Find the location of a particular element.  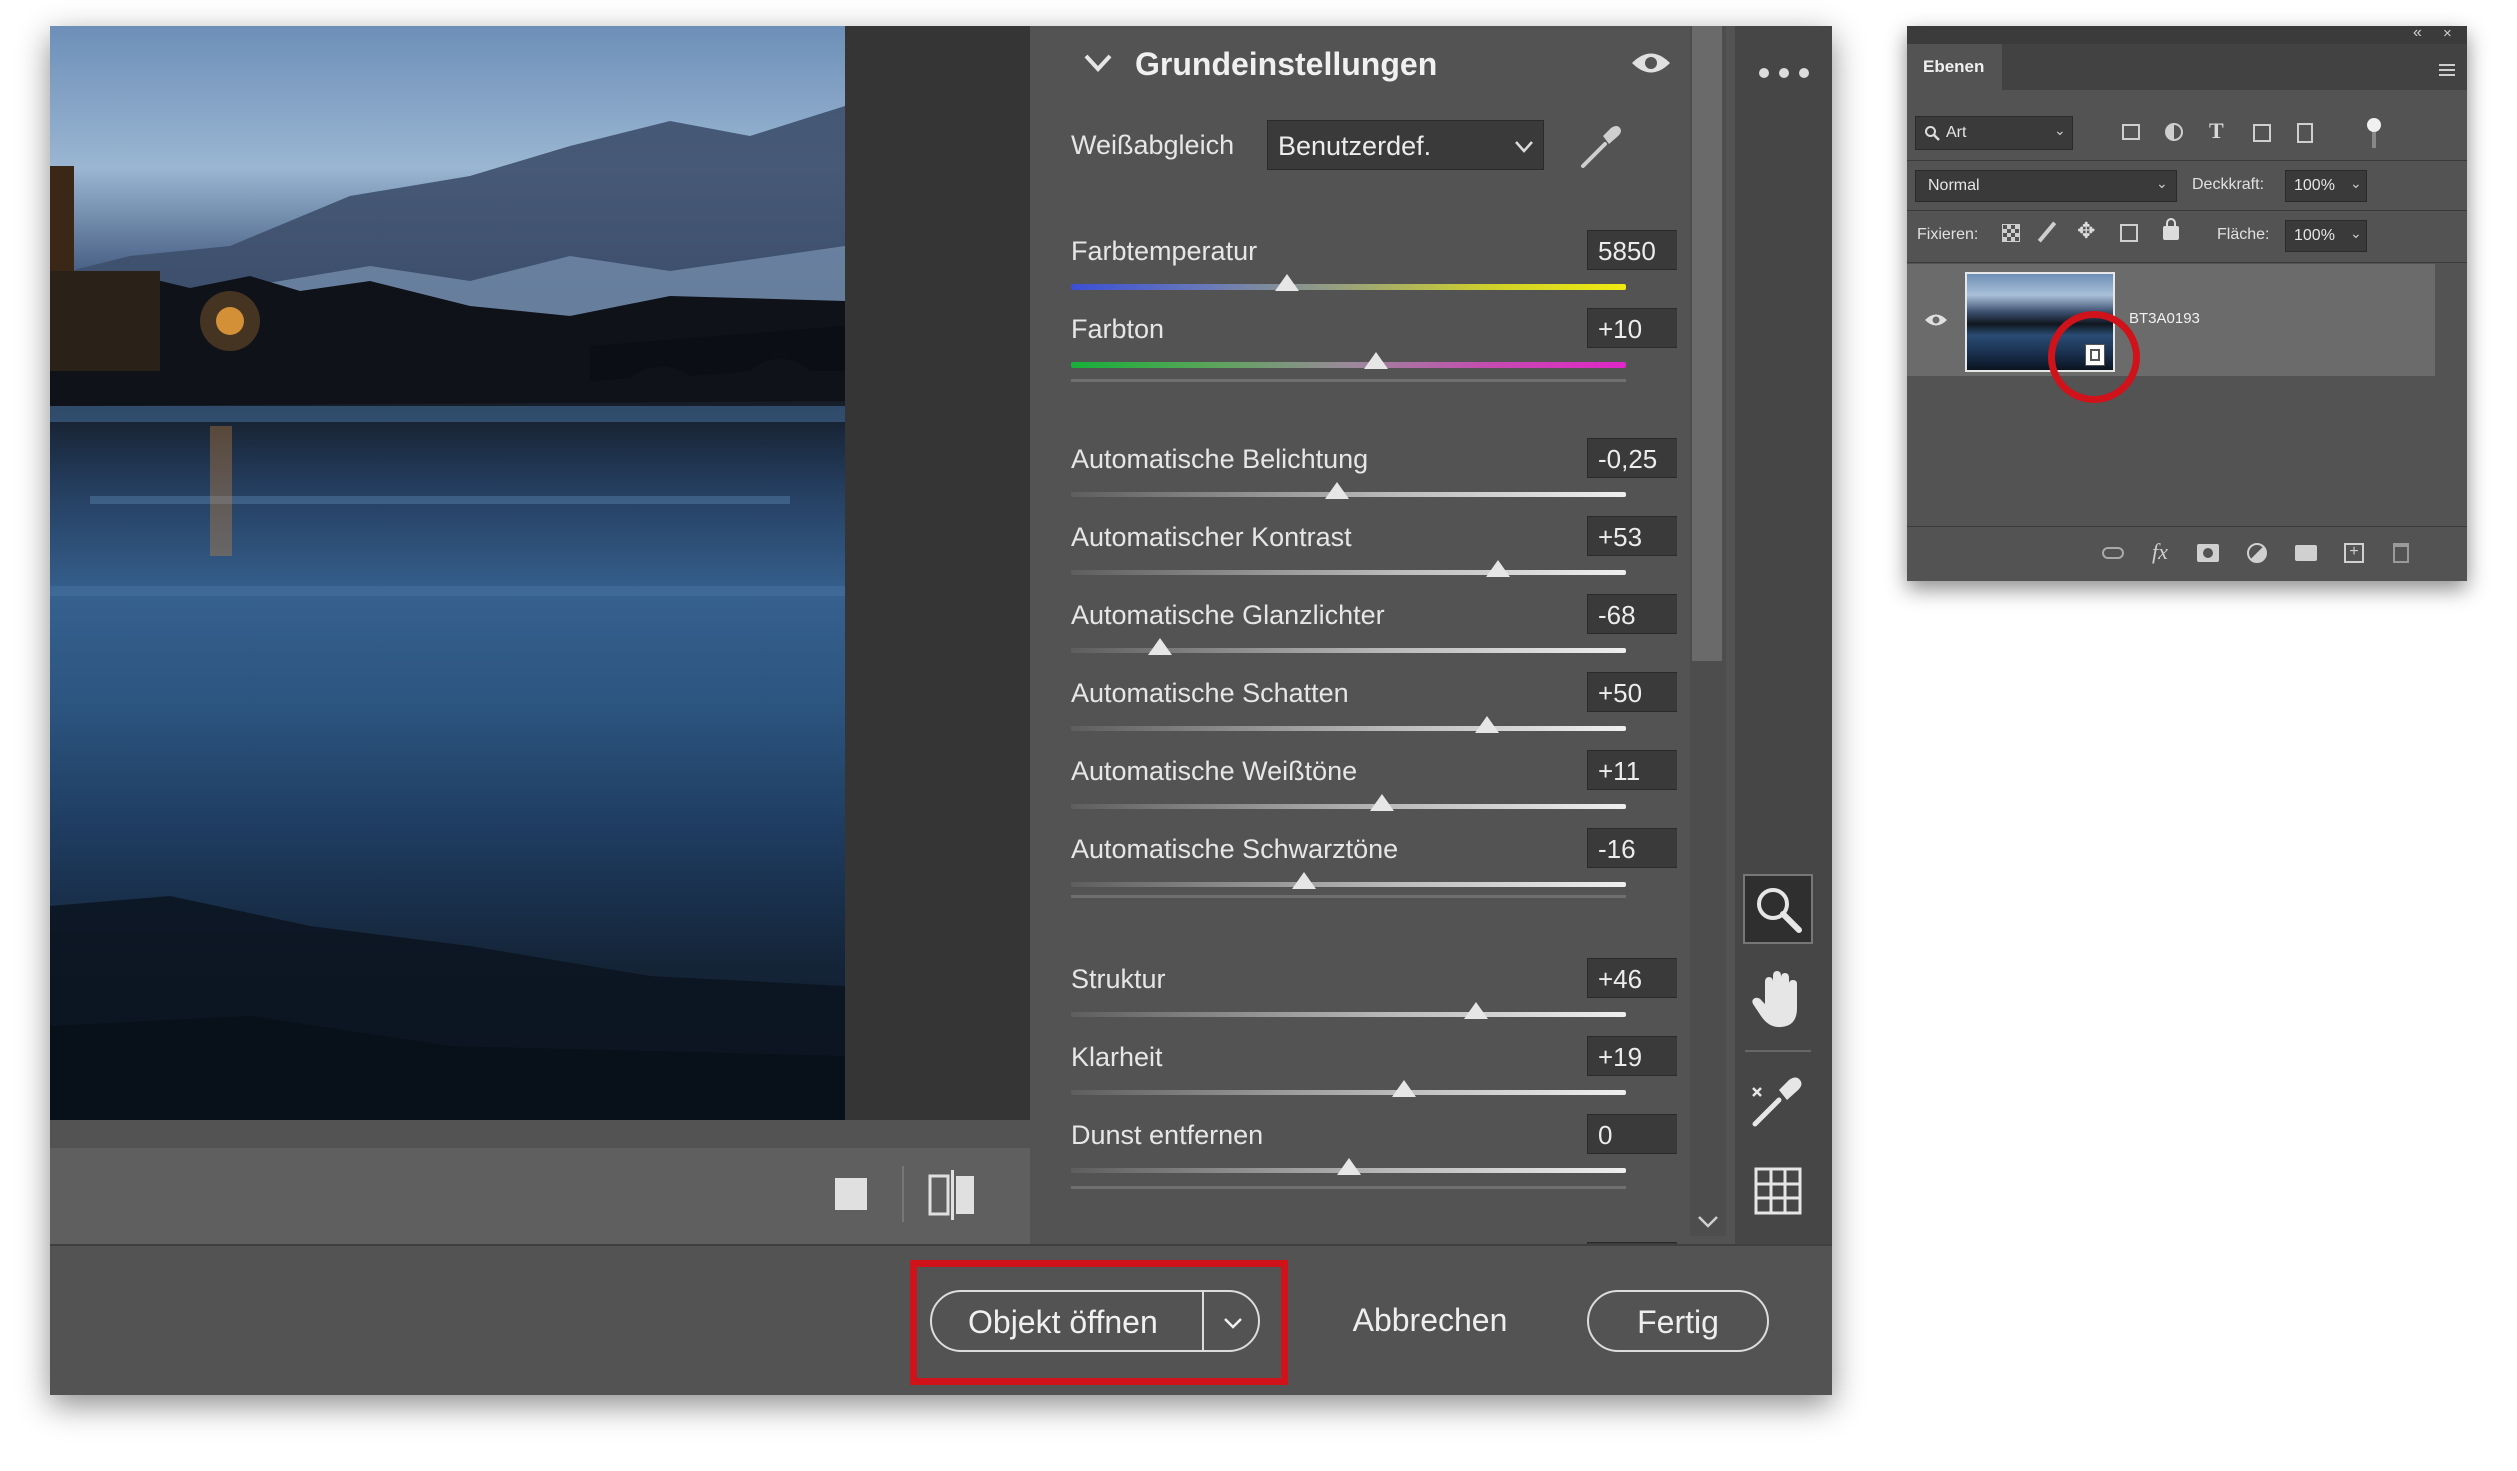

opacity-value: 100% is located at coordinates (2314, 185).